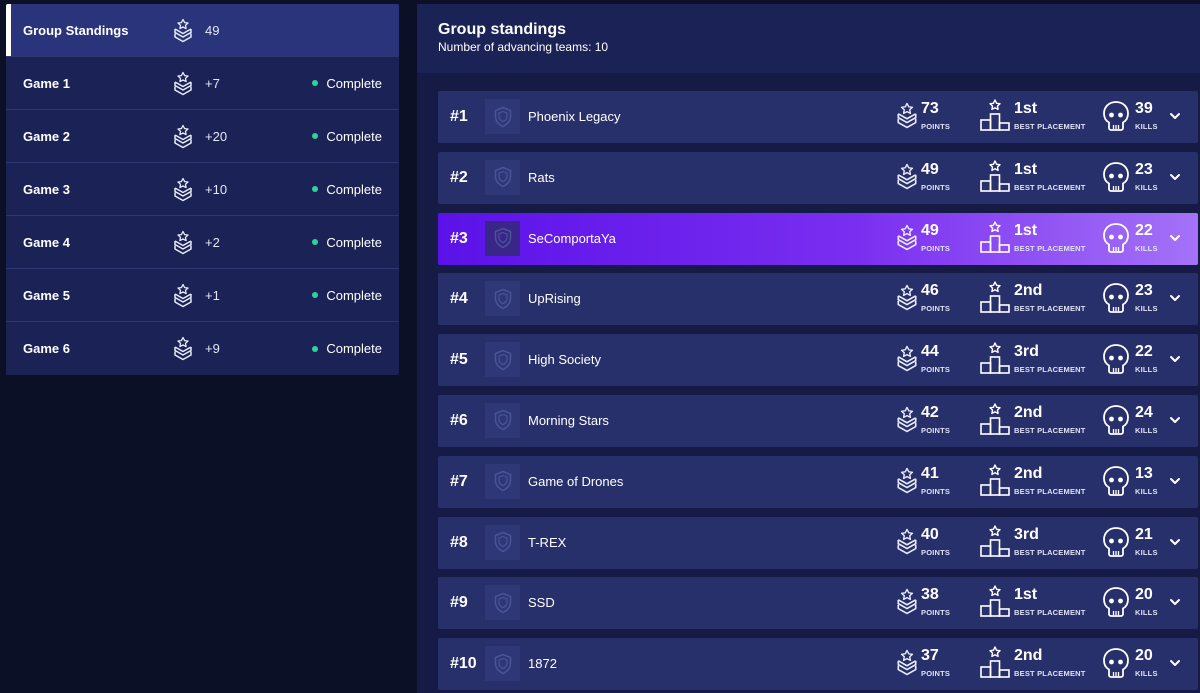 This screenshot has height=693, width=1200. I want to click on team-name: SSD, so click(541, 603).